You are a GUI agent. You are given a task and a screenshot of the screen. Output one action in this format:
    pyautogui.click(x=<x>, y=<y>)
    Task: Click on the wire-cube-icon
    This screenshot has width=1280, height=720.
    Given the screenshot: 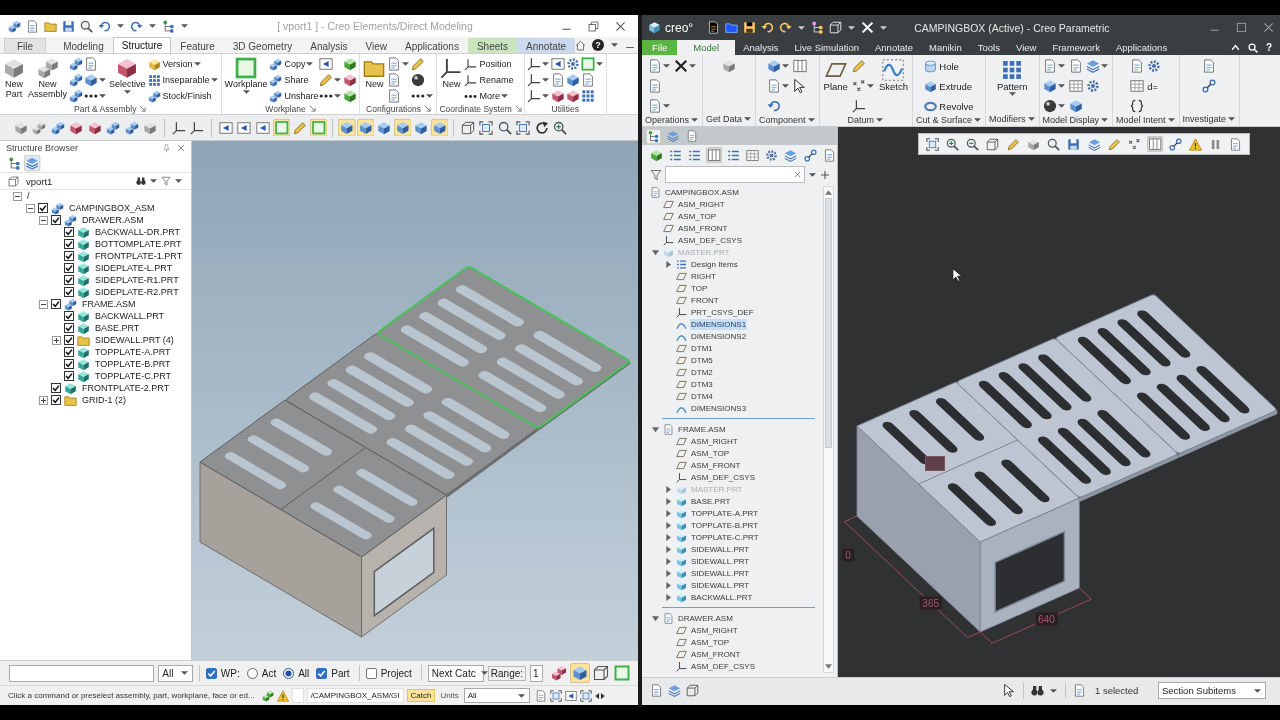 What is the action you would take?
    pyautogui.click(x=993, y=144)
    